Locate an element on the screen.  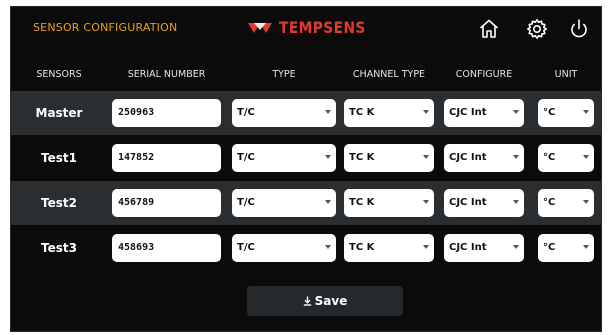
column-header-channel-type: CHANNEL TYPE is located at coordinates (389, 74).